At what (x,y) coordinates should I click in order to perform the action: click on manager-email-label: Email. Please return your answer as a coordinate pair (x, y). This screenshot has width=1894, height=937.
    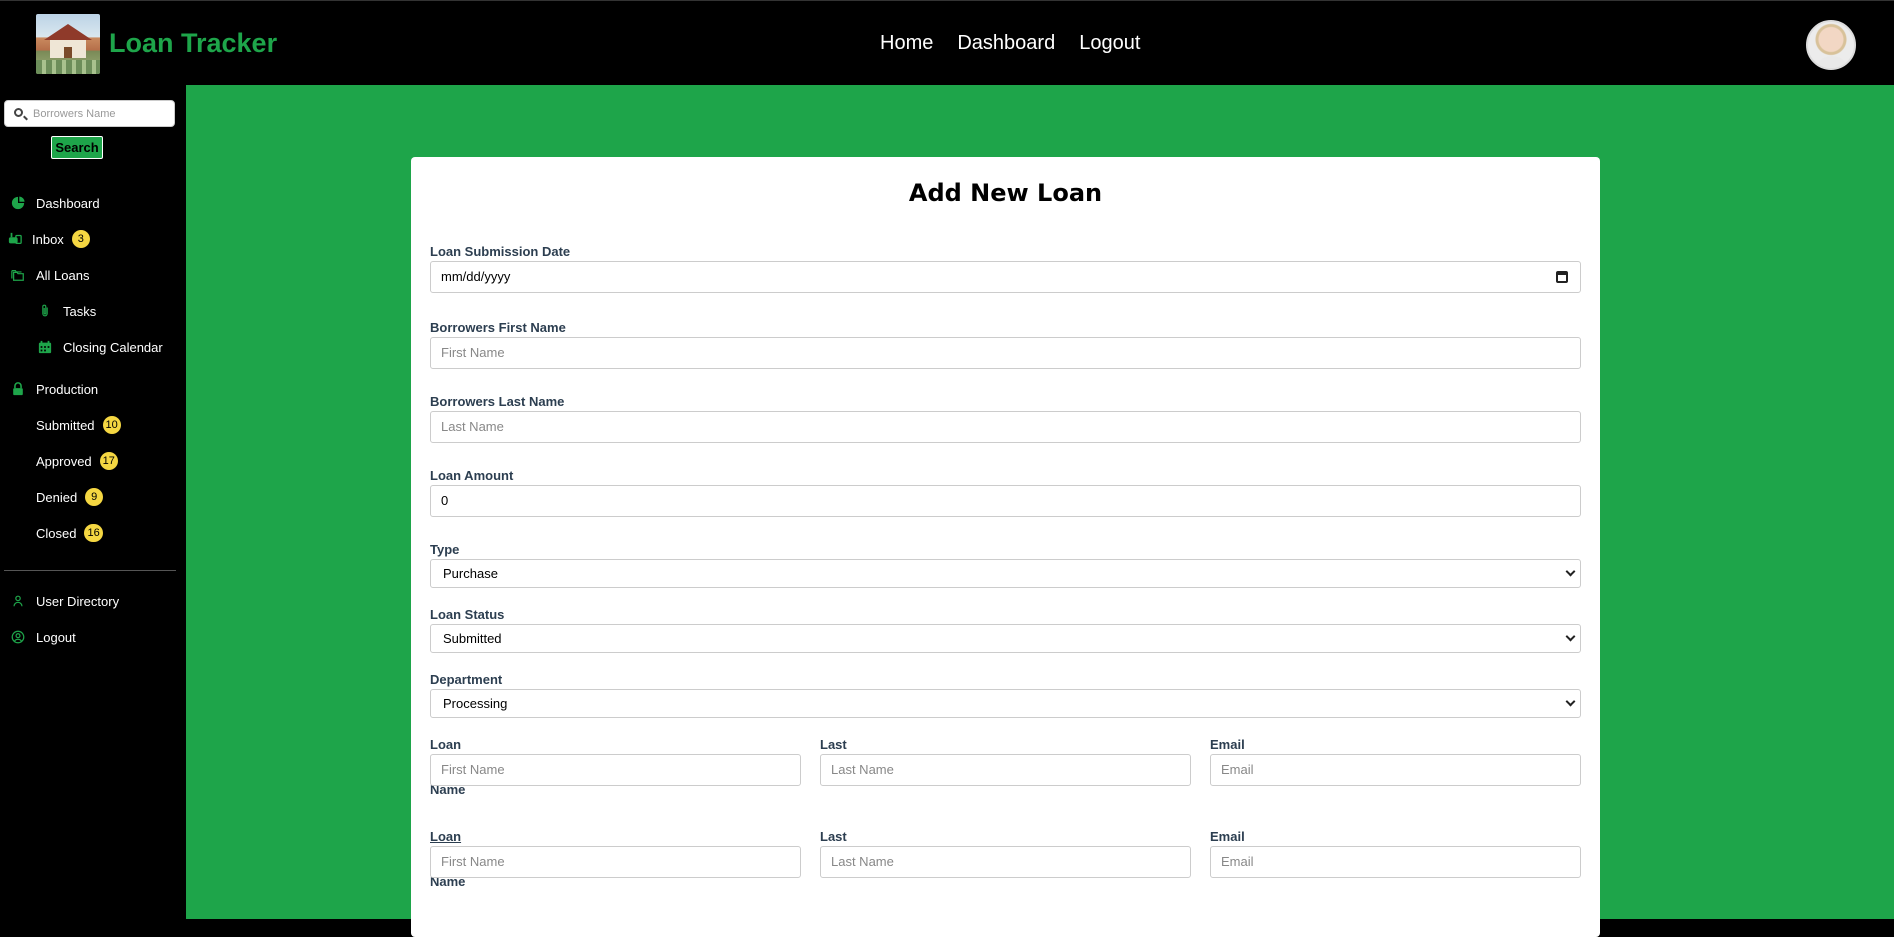
    Looking at the image, I should click on (1227, 744).